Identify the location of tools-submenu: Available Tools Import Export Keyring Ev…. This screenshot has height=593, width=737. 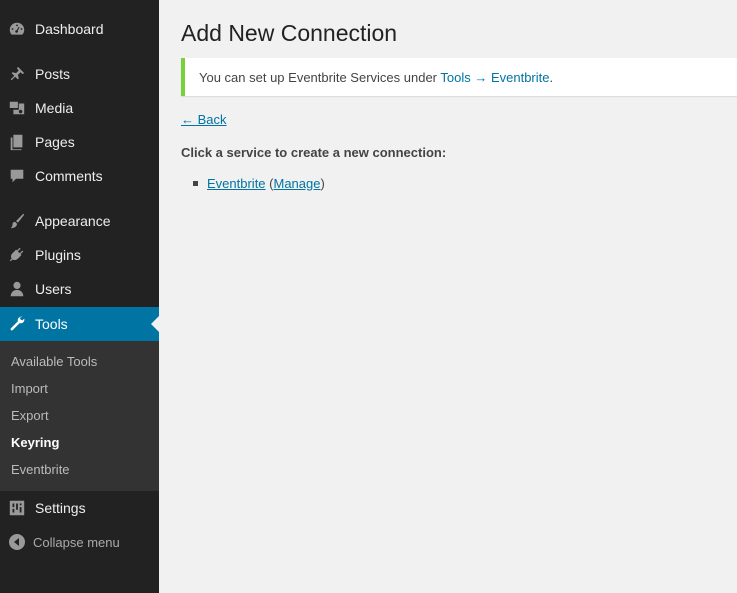
(79, 416).